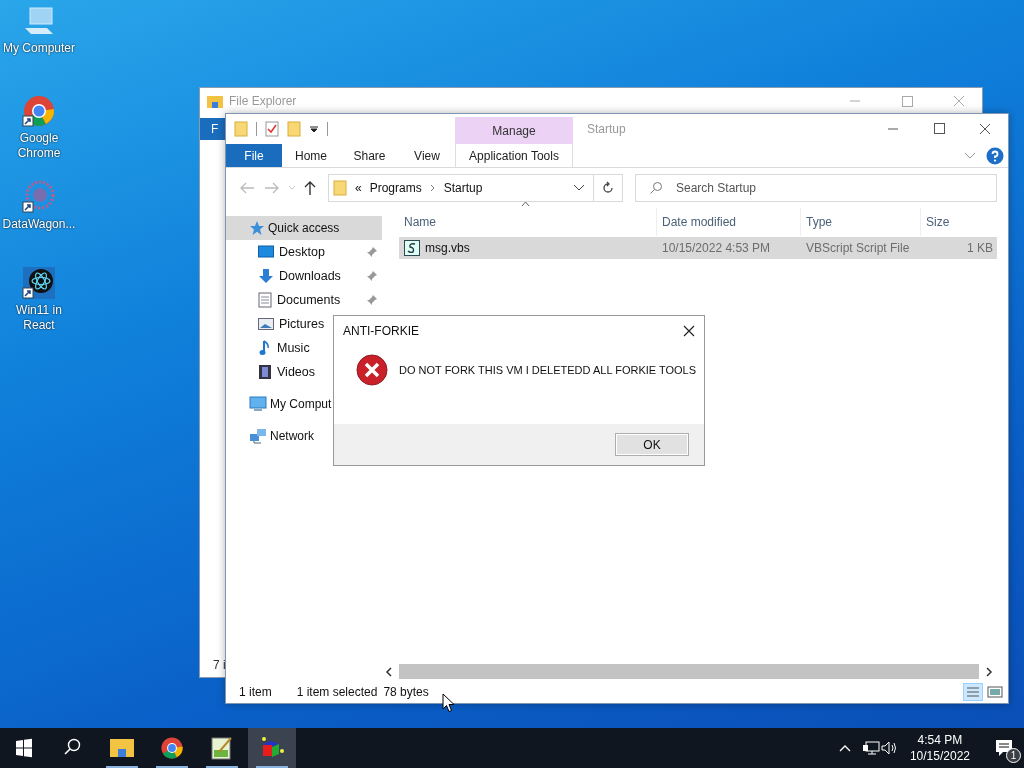 This screenshot has width=1024, height=768. I want to click on clock-date: 10/15/2022, so click(939, 756).